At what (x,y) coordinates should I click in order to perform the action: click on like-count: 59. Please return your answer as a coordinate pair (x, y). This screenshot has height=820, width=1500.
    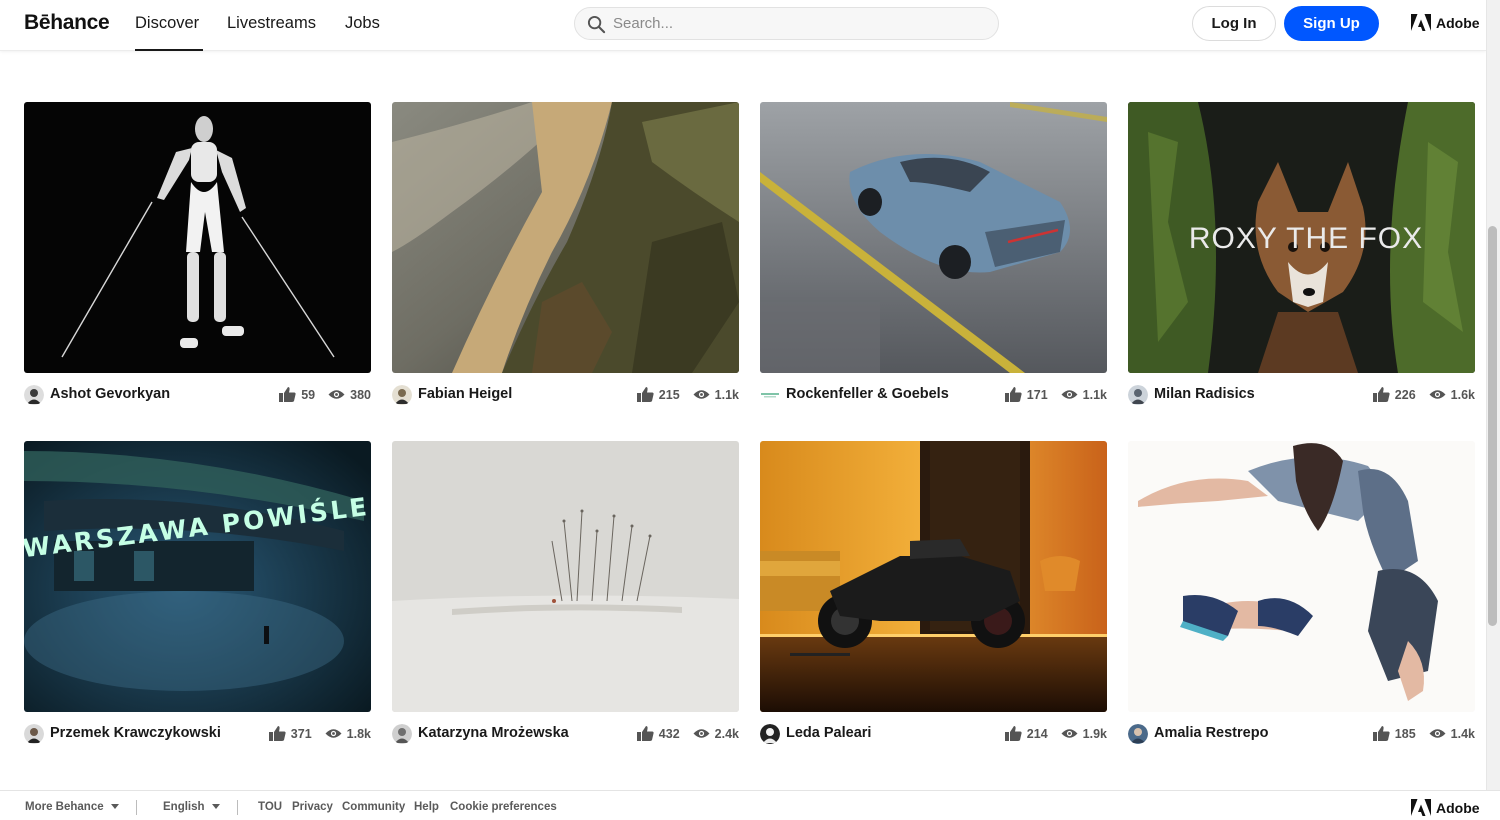
    Looking at the image, I should click on (308, 394).